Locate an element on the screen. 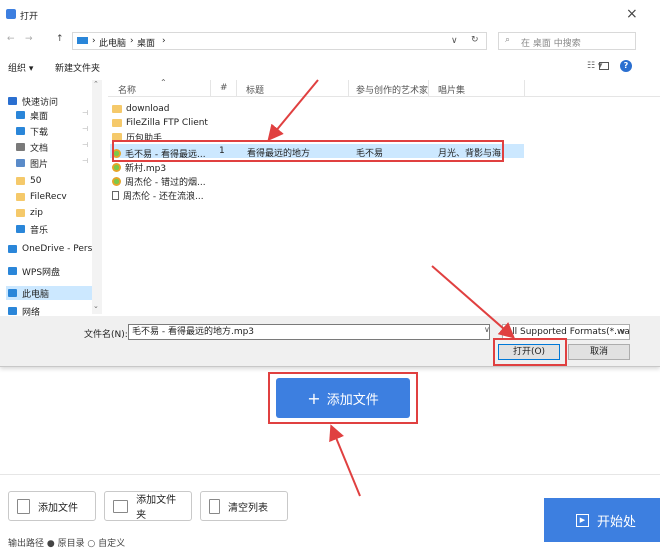 The width and height of the screenshot is (660, 549). arrow-to-open-button is located at coordinates (473, 302).